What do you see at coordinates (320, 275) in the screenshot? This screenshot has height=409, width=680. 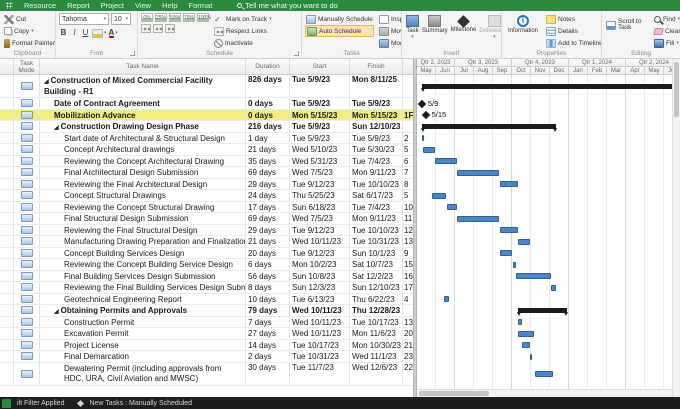 I see `start-cell: Sun 10/8/23` at bounding box center [320, 275].